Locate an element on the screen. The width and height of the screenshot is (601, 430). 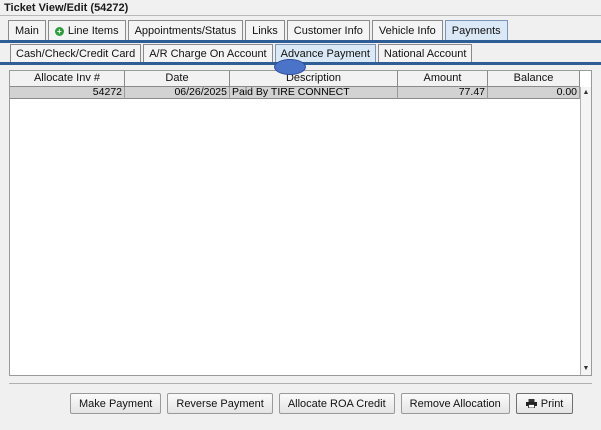
print-button: Print is located at coordinates (544, 403).